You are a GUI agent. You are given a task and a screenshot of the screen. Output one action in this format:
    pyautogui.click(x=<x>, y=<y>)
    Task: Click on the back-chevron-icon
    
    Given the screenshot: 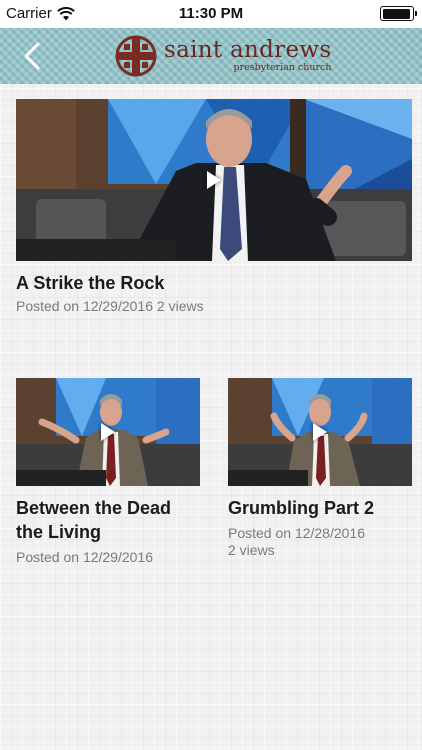 What is the action you would take?
    pyautogui.click(x=32, y=56)
    